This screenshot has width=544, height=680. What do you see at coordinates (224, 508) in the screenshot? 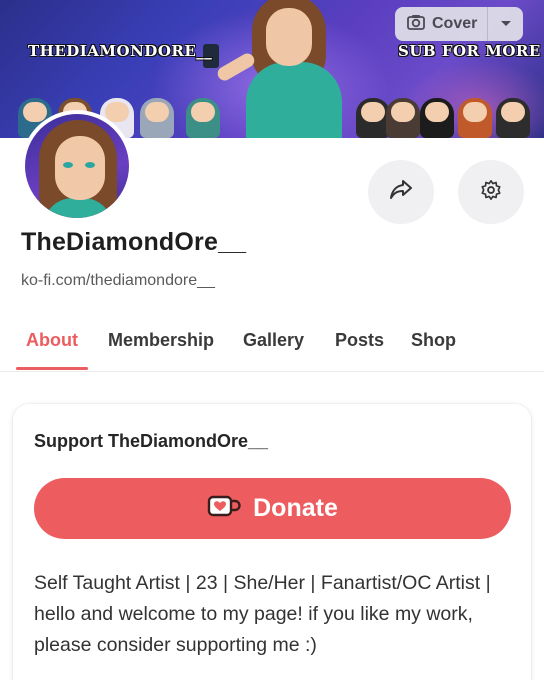
I see `ko-fi-cup-icon` at bounding box center [224, 508].